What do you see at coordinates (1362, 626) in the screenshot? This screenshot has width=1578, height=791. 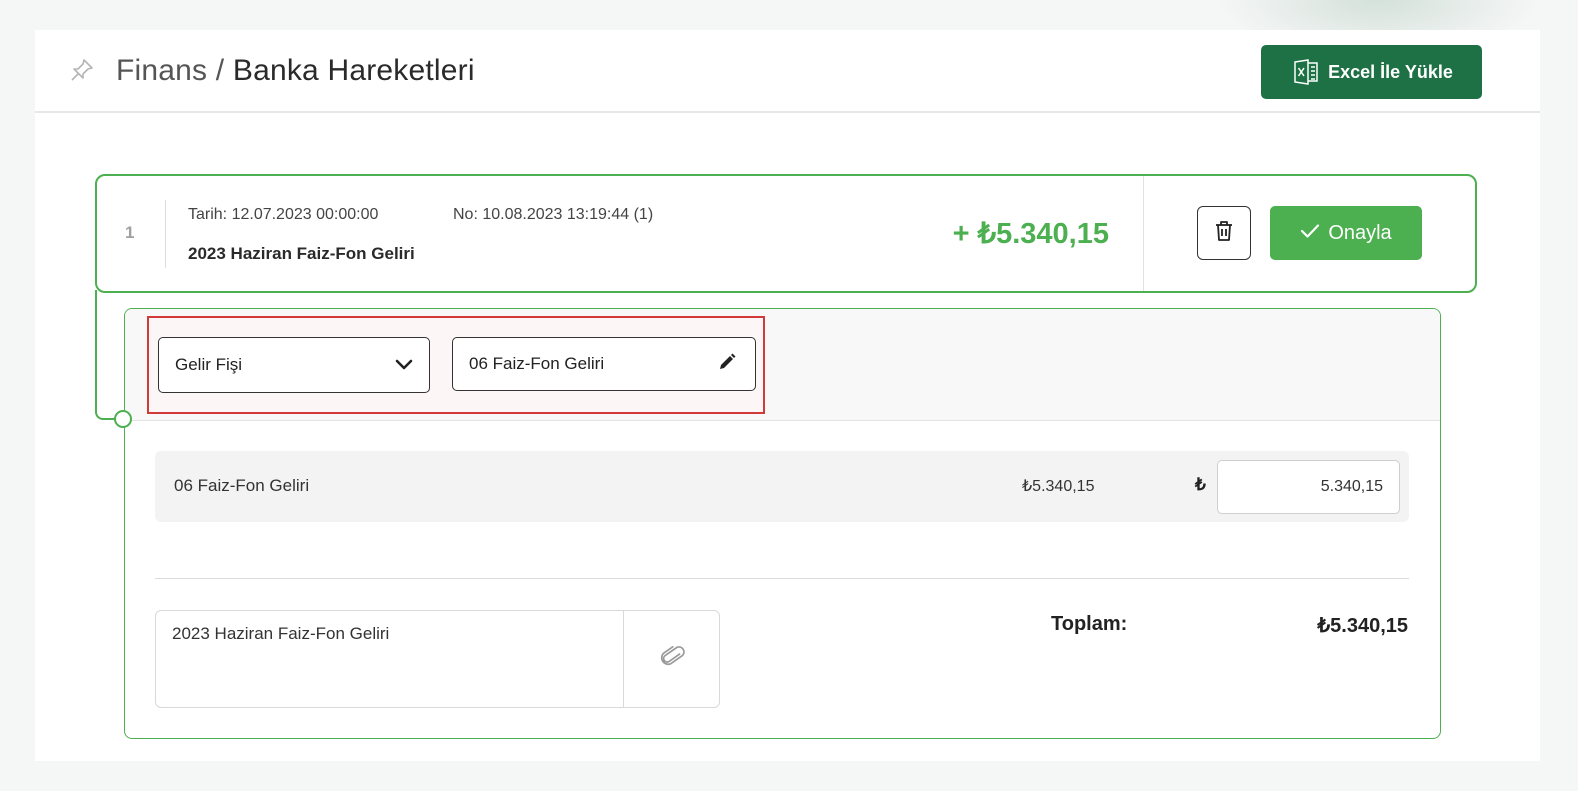 I see `total-value: ₺5.340,15` at bounding box center [1362, 626].